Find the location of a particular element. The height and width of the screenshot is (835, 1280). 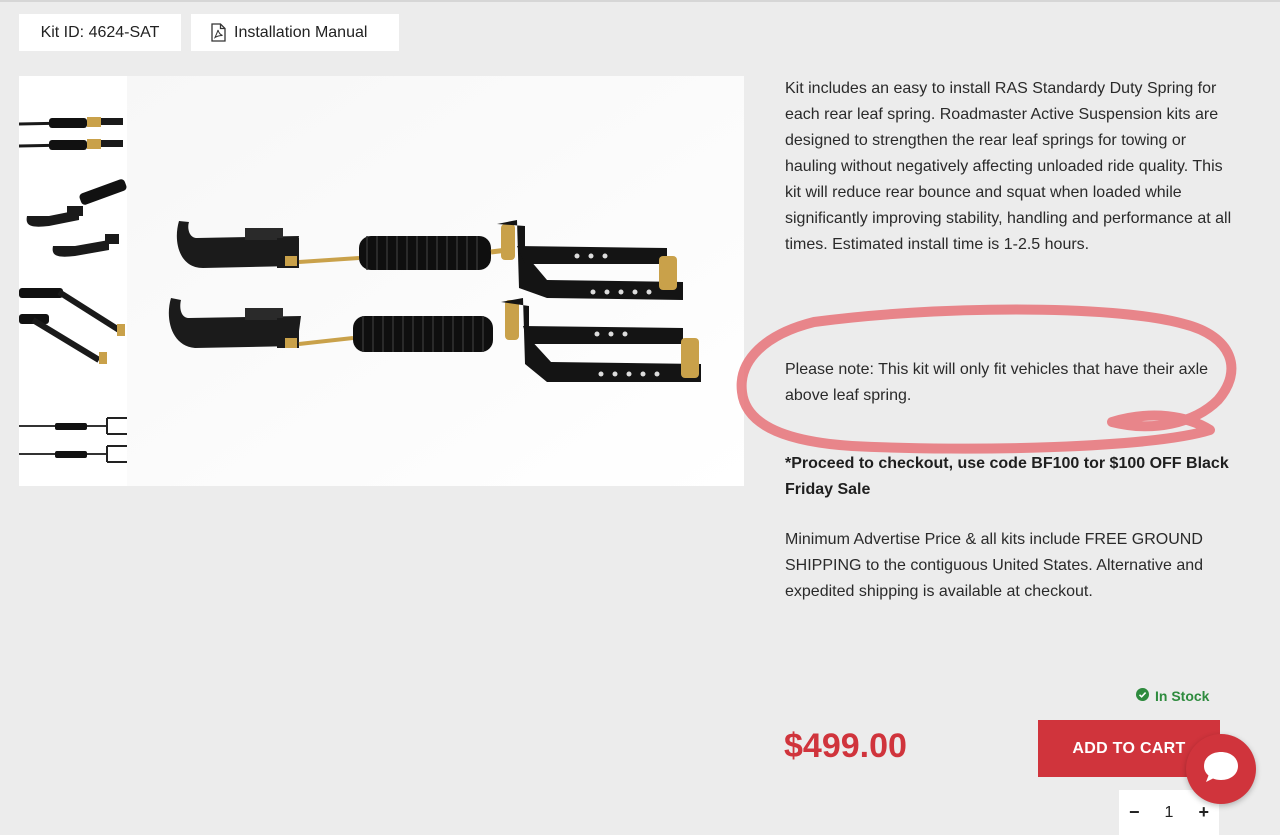

installation-manual-label: Installation Manual is located at coordinates (301, 32).